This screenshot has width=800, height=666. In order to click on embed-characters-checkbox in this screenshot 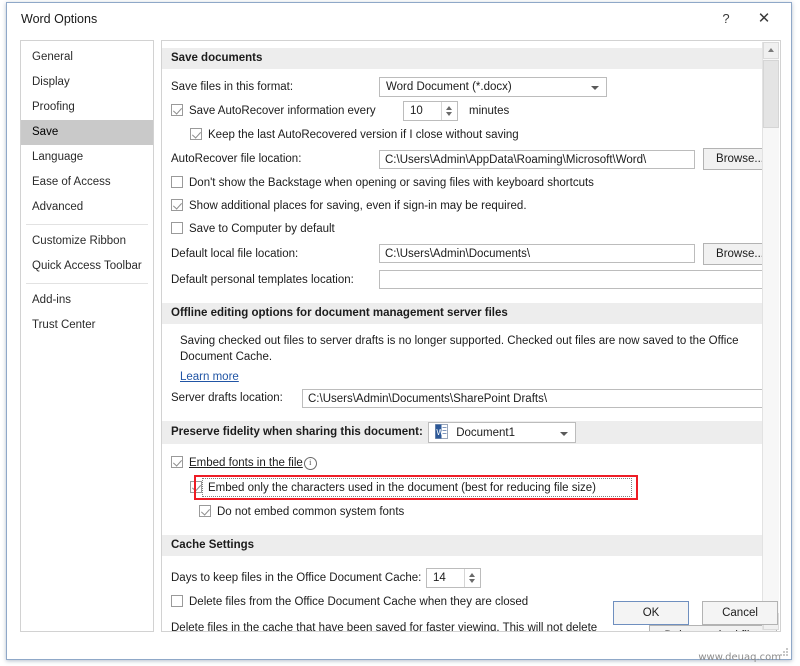, I will do `click(196, 487)`.